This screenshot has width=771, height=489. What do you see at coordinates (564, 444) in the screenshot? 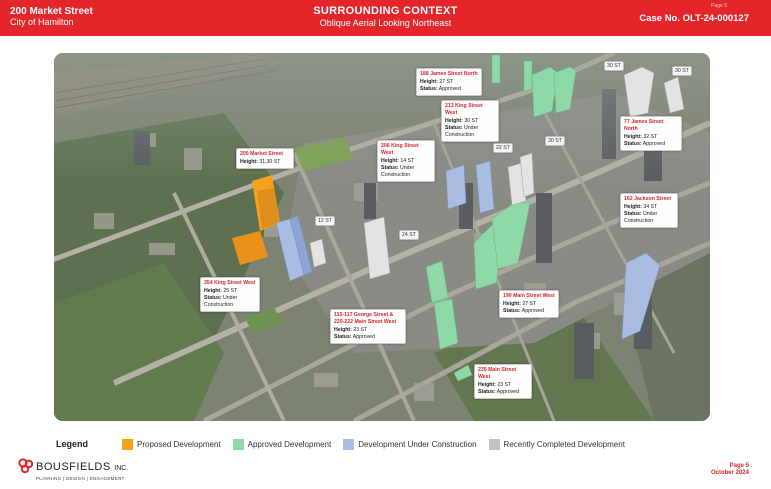
I see `legend-label: Recently Completed Development` at bounding box center [564, 444].